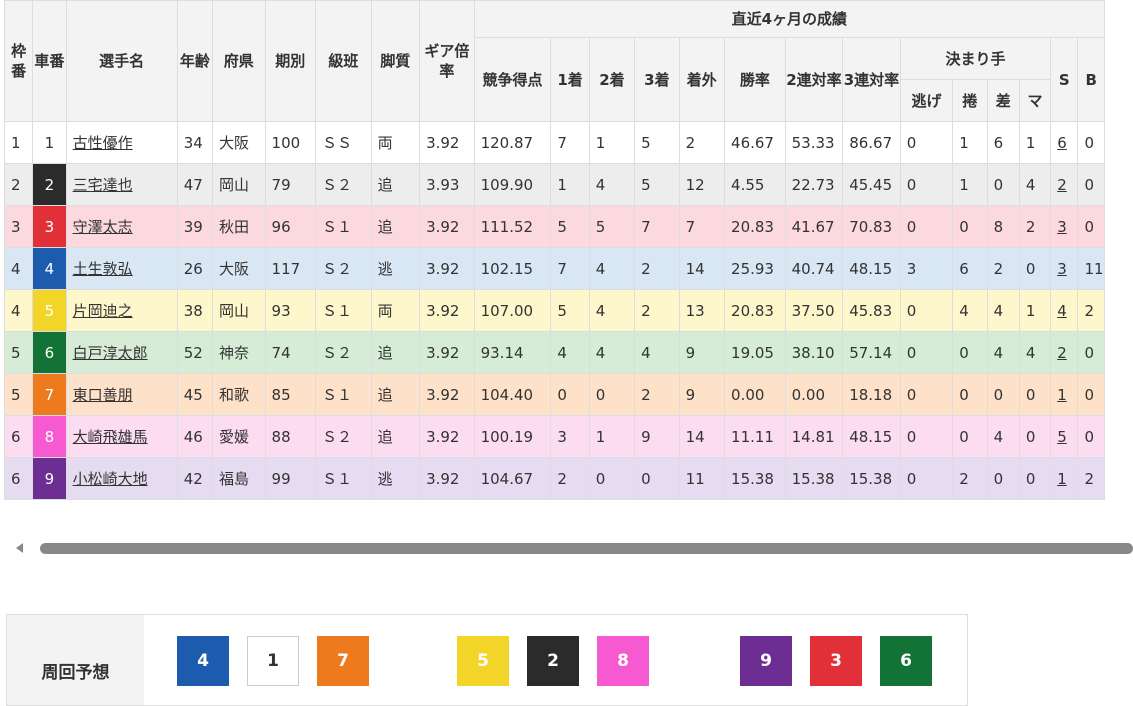 The height and width of the screenshot is (706, 1133). What do you see at coordinates (612, 436) in the screenshot?
I see `cell-c2: 1` at bounding box center [612, 436].